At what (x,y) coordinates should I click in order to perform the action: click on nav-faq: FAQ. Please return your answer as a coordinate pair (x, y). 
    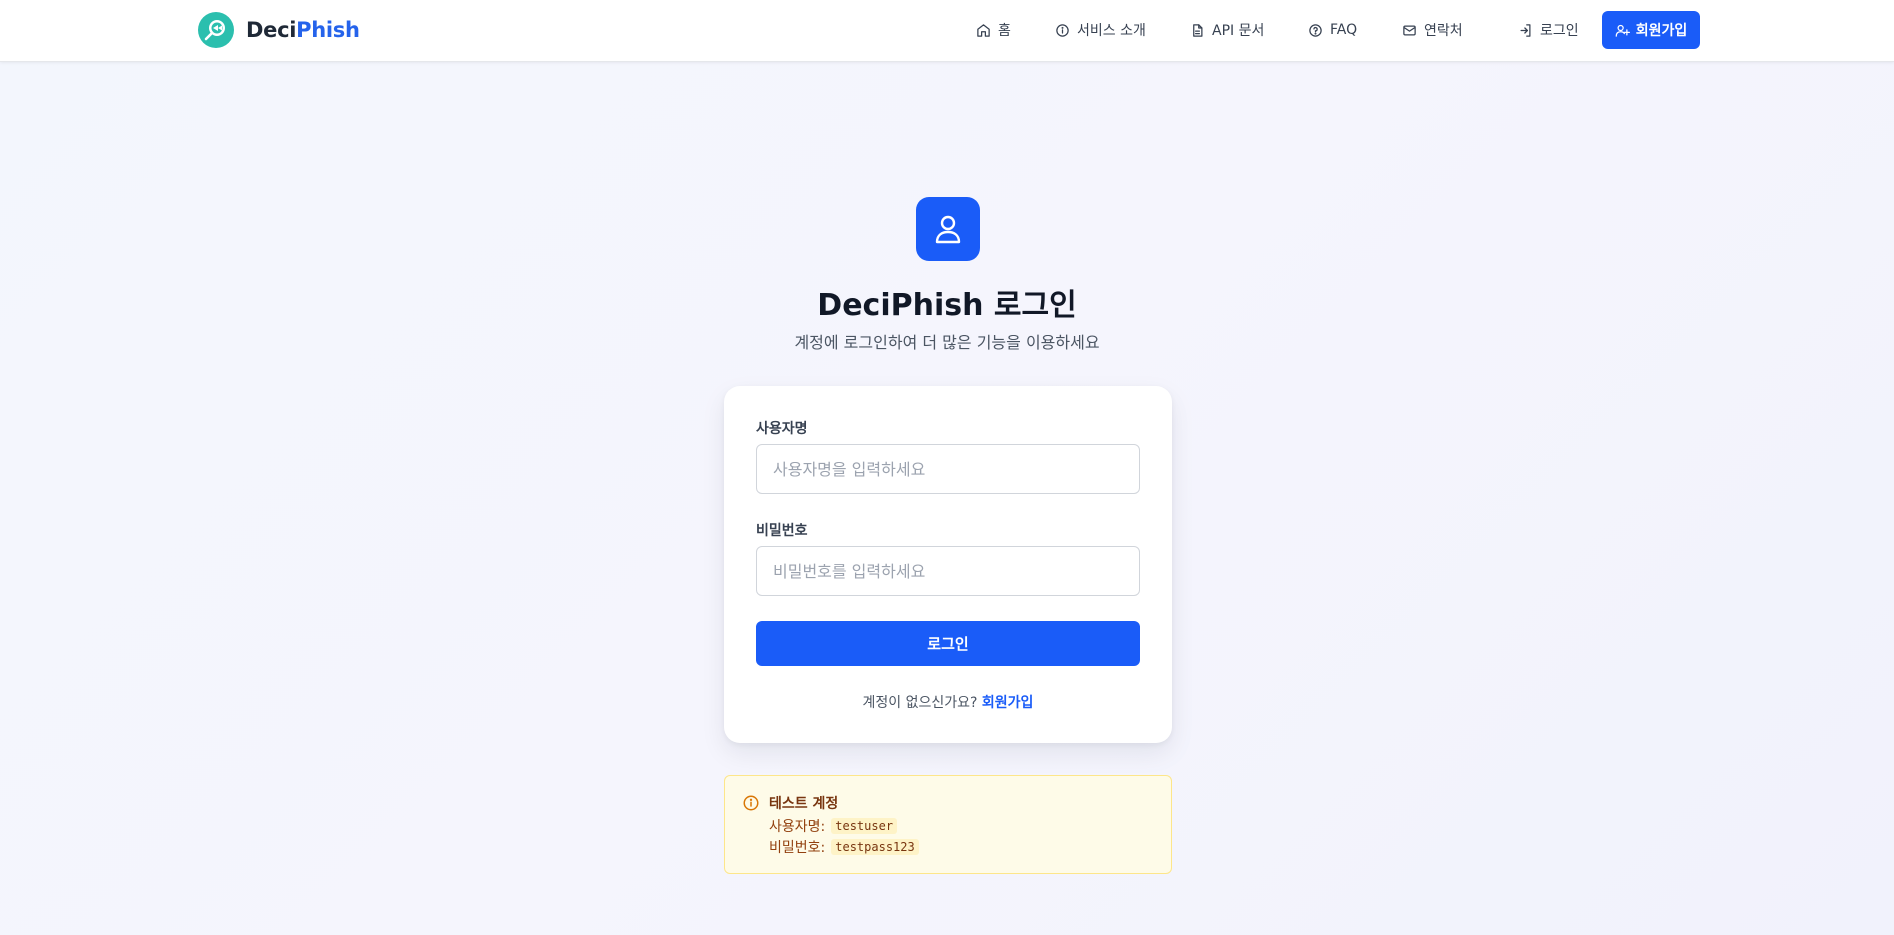
    Looking at the image, I should click on (1332, 30).